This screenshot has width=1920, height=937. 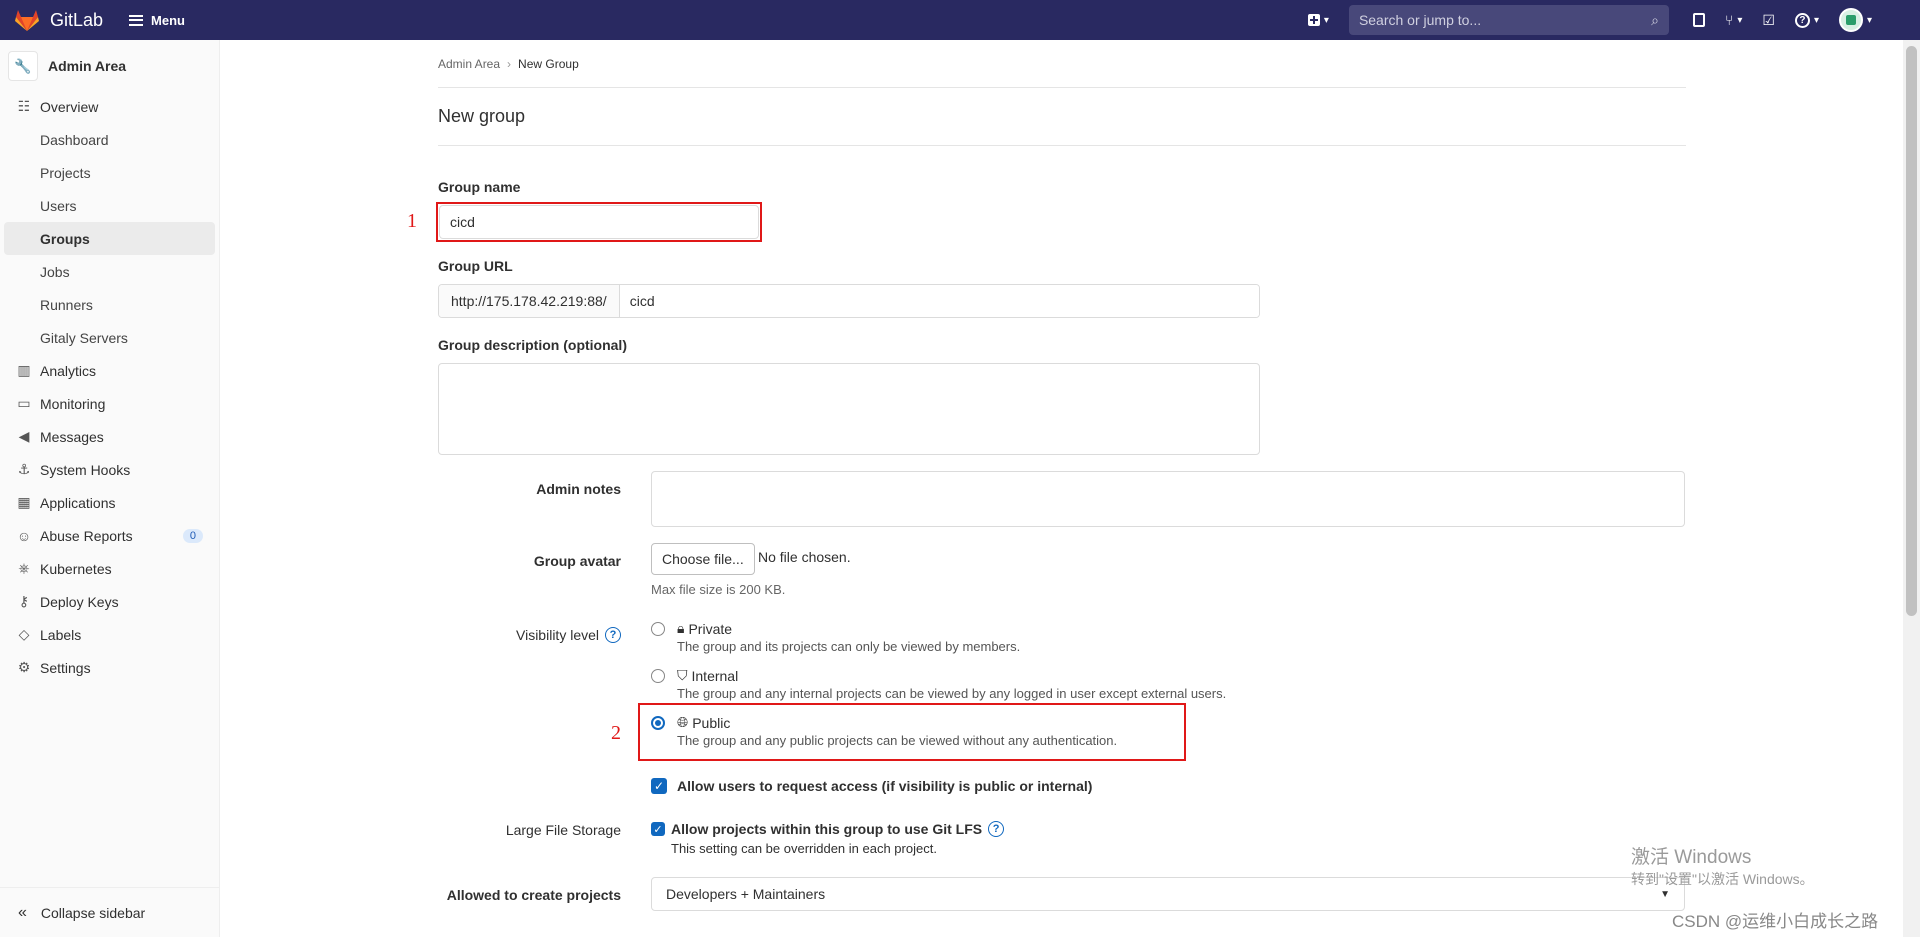 I want to click on sidebar-item-kubernetes: ⎈ Kubernetes, so click(x=109, y=568).